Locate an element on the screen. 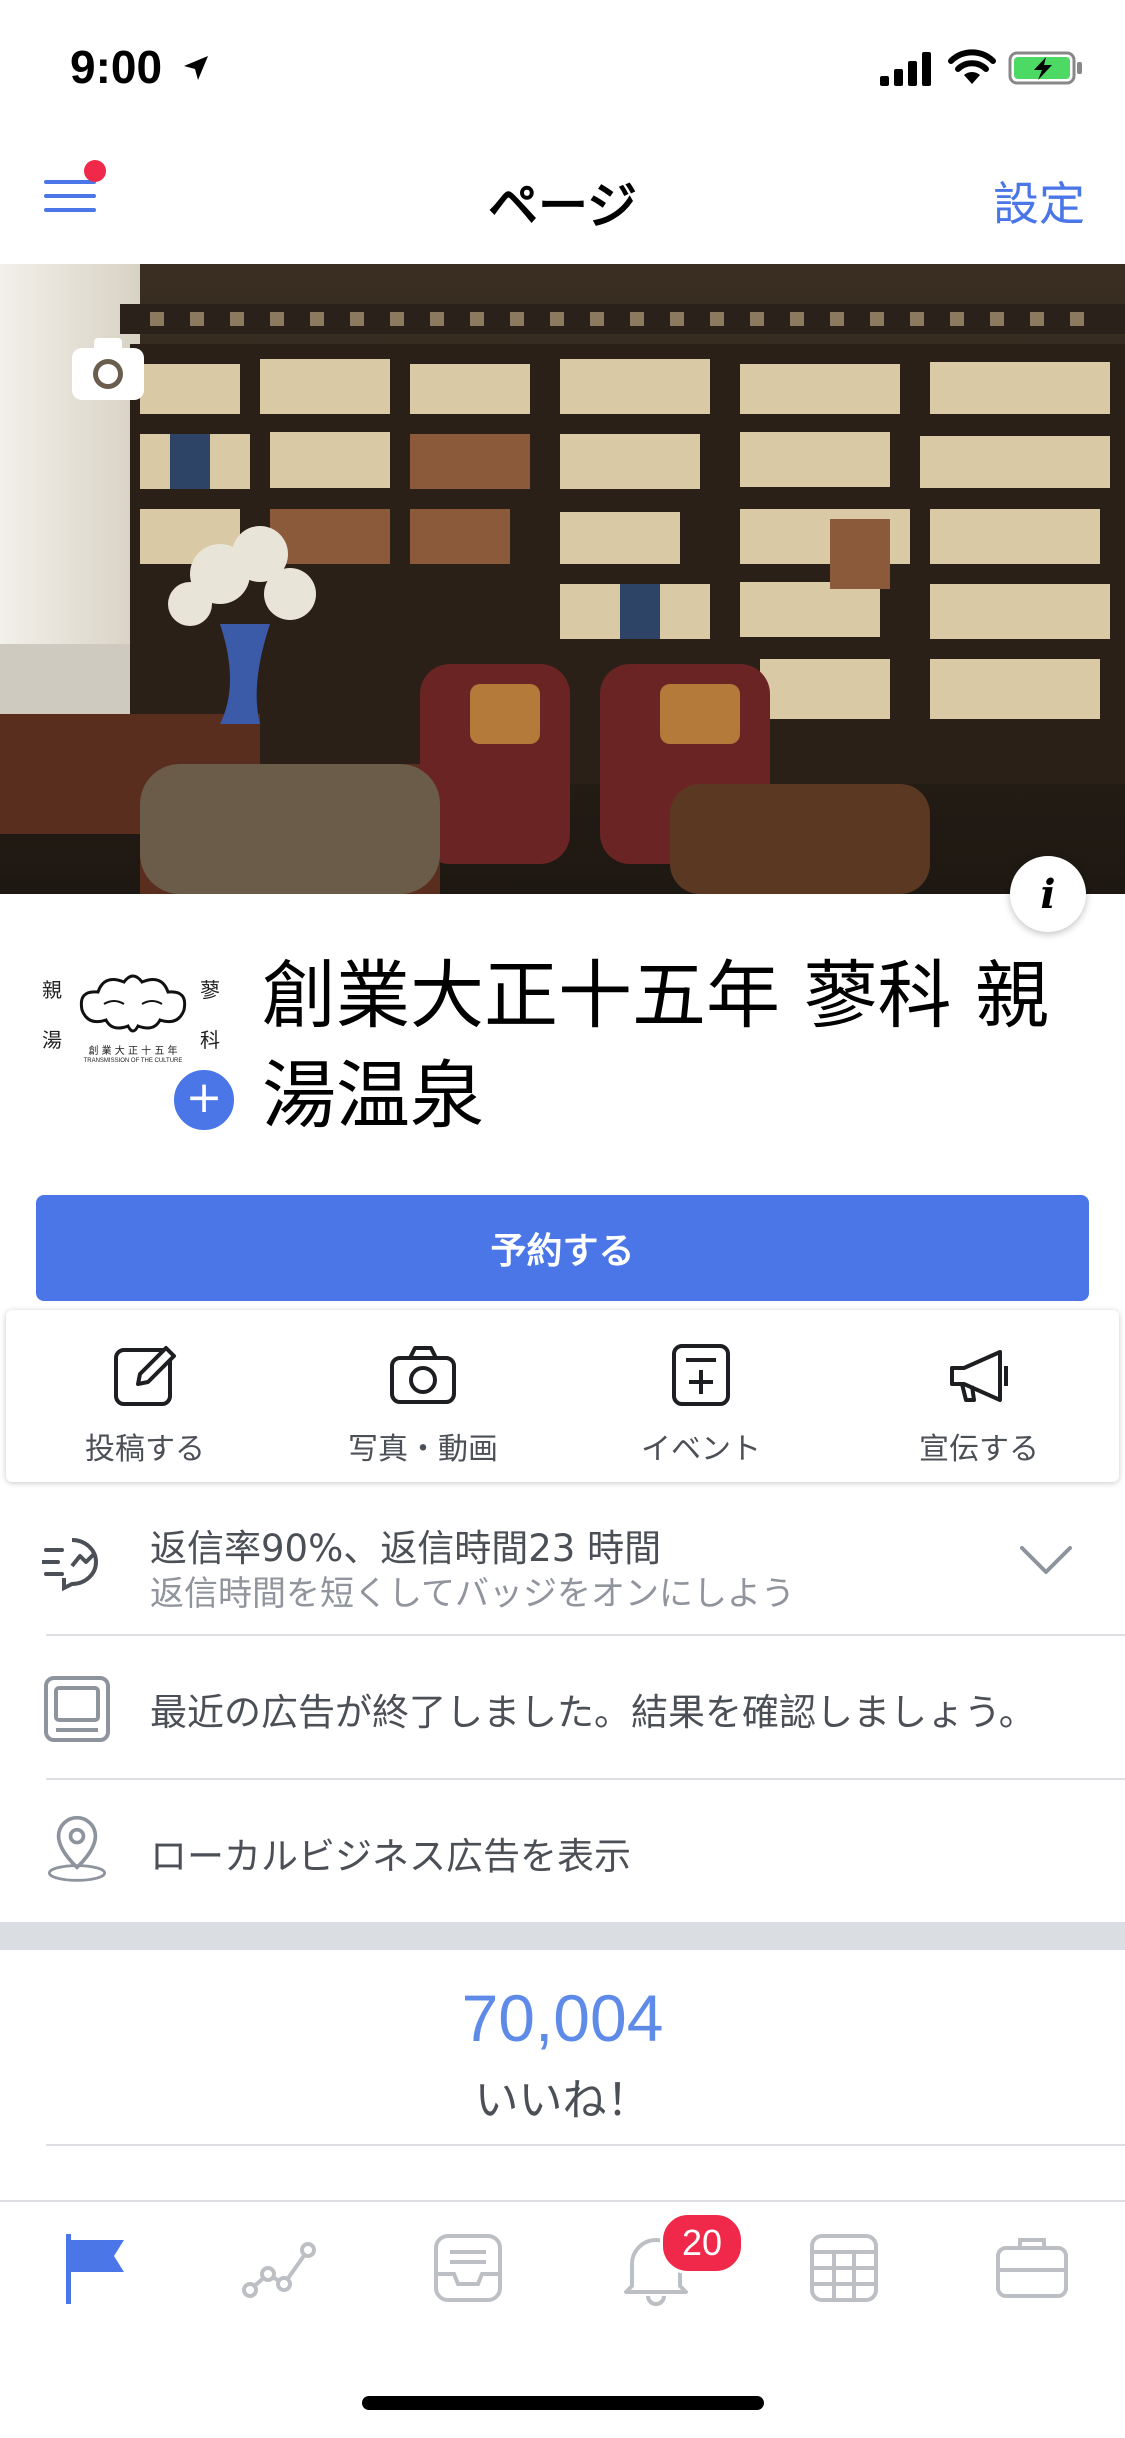  action-photo-video-label: 写真・動画 is located at coordinates (423, 1449).